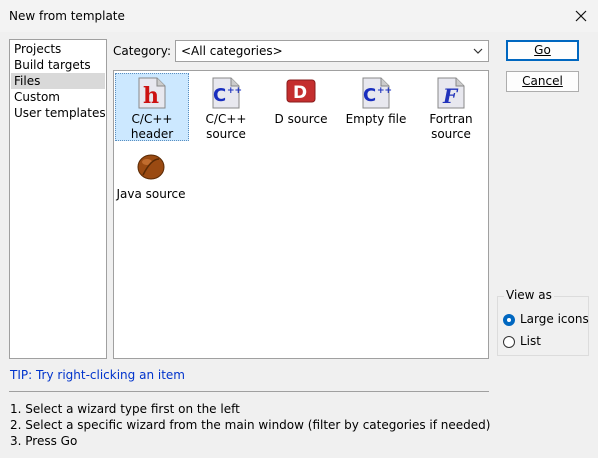 The image size is (598, 458). Describe the element at coordinates (249, 391) in the screenshot. I see `divider` at that location.